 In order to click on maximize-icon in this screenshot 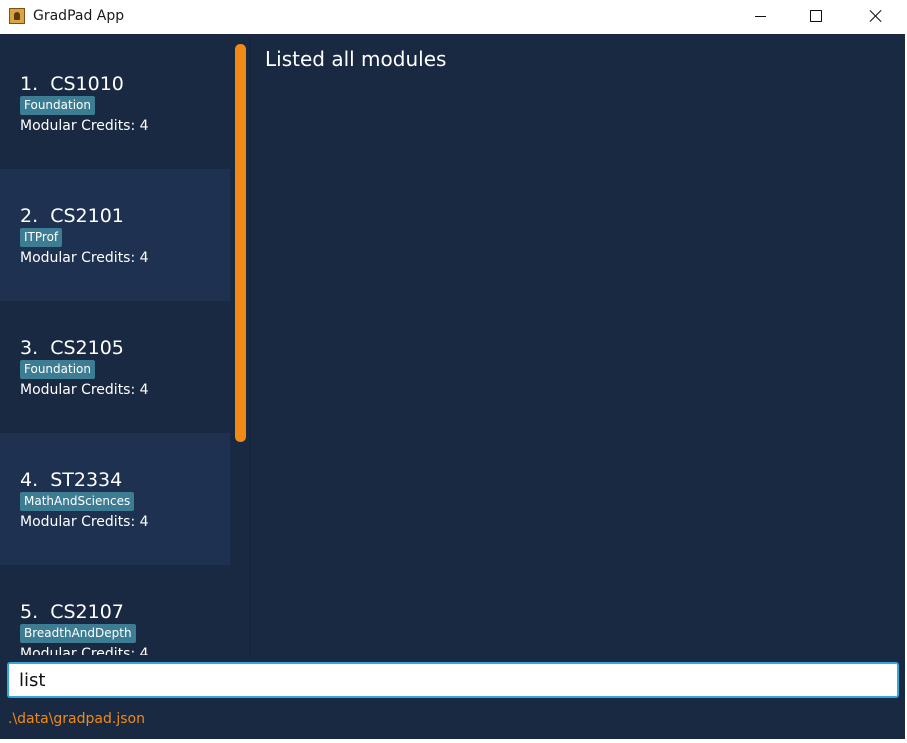, I will do `click(816, 16)`.